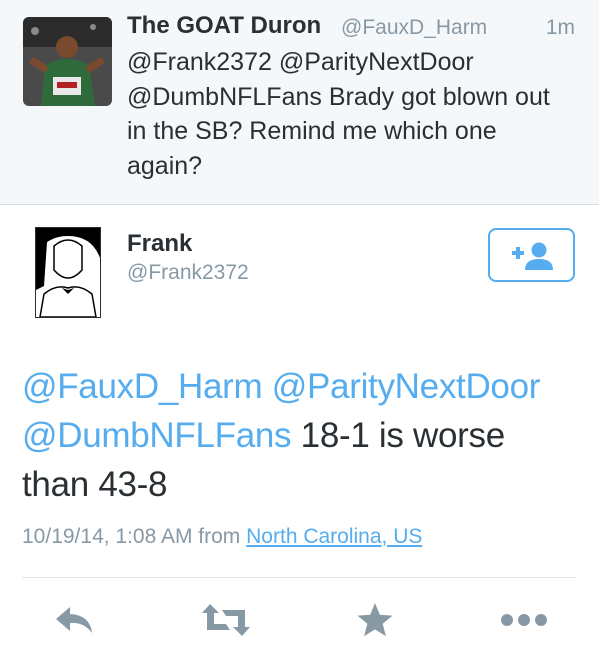 The image size is (599, 664). What do you see at coordinates (300, 62) in the screenshot?
I see `parent-text-line: @Frank2372 @ParityNextDoor` at bounding box center [300, 62].